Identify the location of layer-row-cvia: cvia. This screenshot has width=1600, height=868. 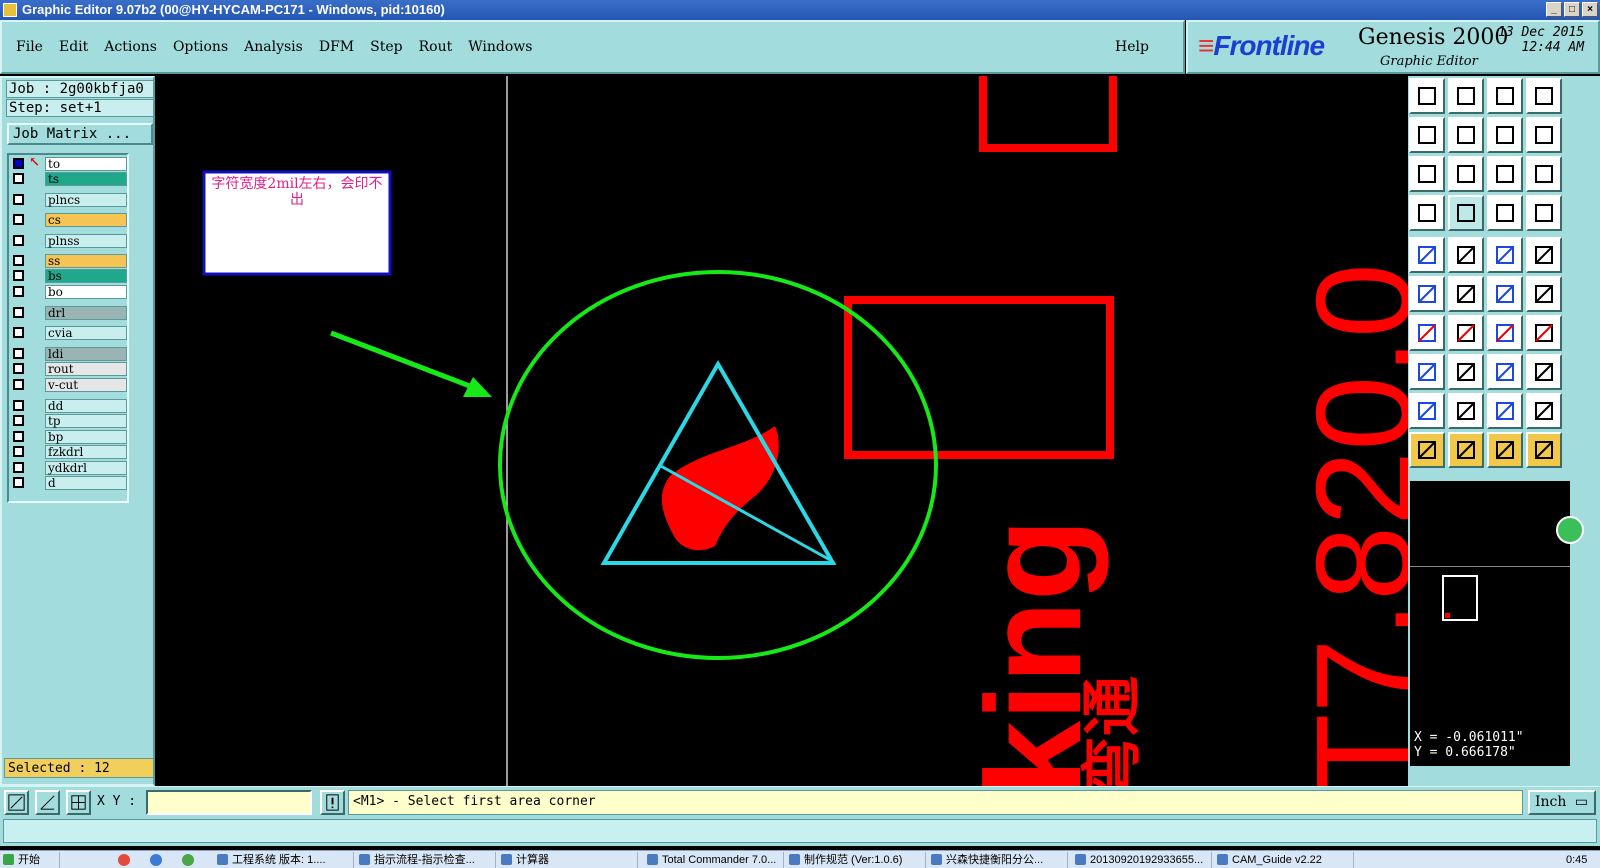
(69, 333).